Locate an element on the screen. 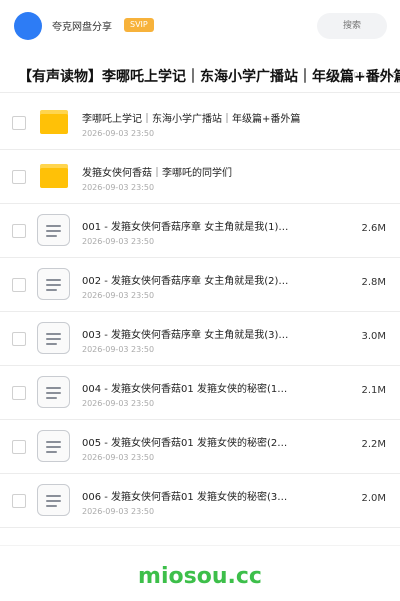  item-size: 2.8M is located at coordinates (373, 282).